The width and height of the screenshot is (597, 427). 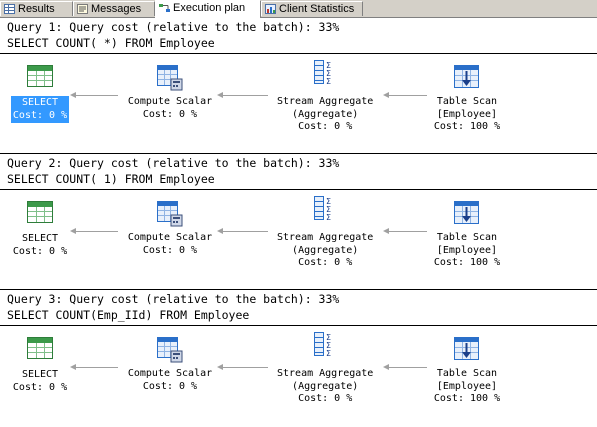 What do you see at coordinates (270, 9) in the screenshot?
I see `client-statistics-icon` at bounding box center [270, 9].